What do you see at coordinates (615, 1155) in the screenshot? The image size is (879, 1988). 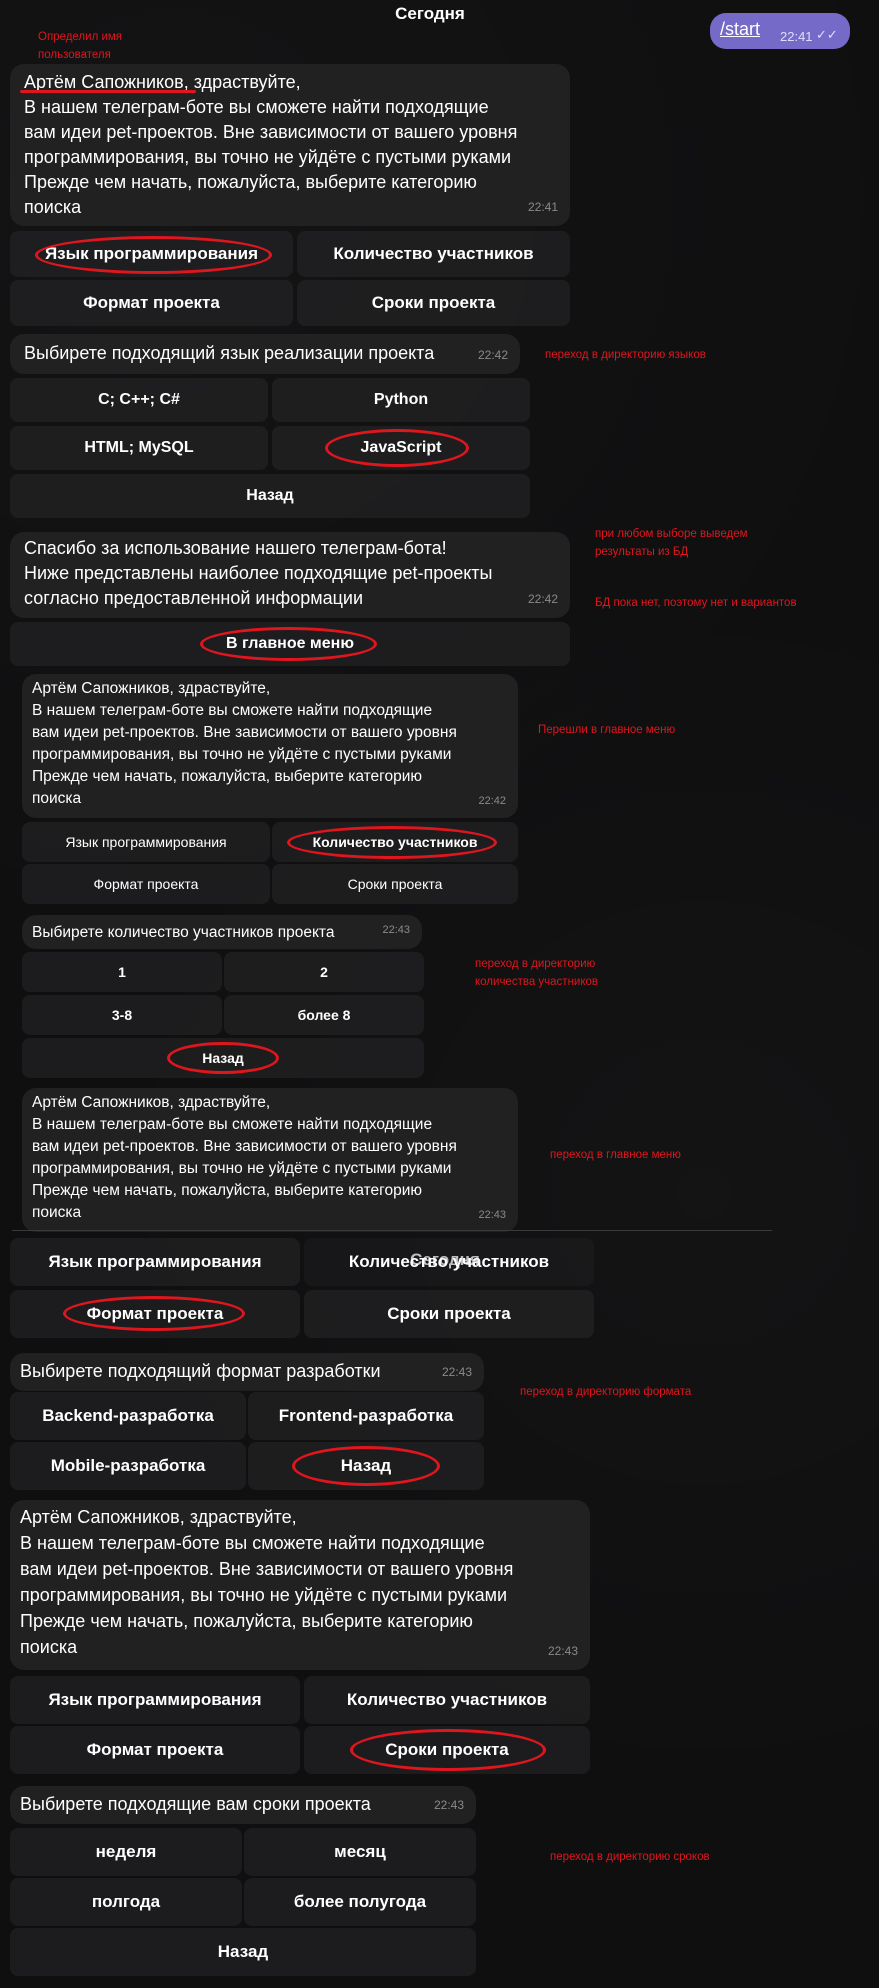 I see `annotation-main-menu-2: переход в главное меню` at bounding box center [615, 1155].